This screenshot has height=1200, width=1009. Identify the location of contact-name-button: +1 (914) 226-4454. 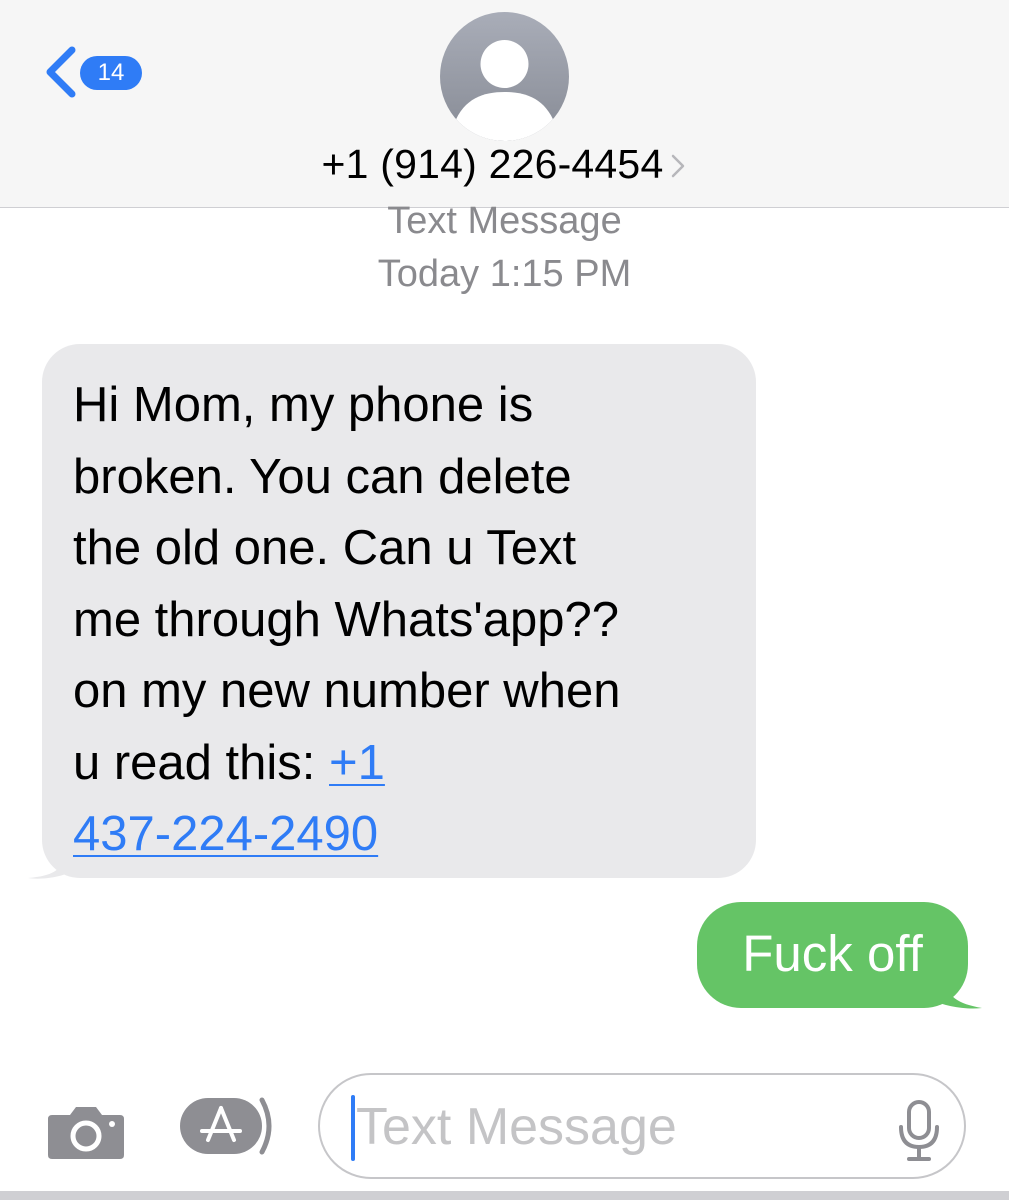
(504, 164).